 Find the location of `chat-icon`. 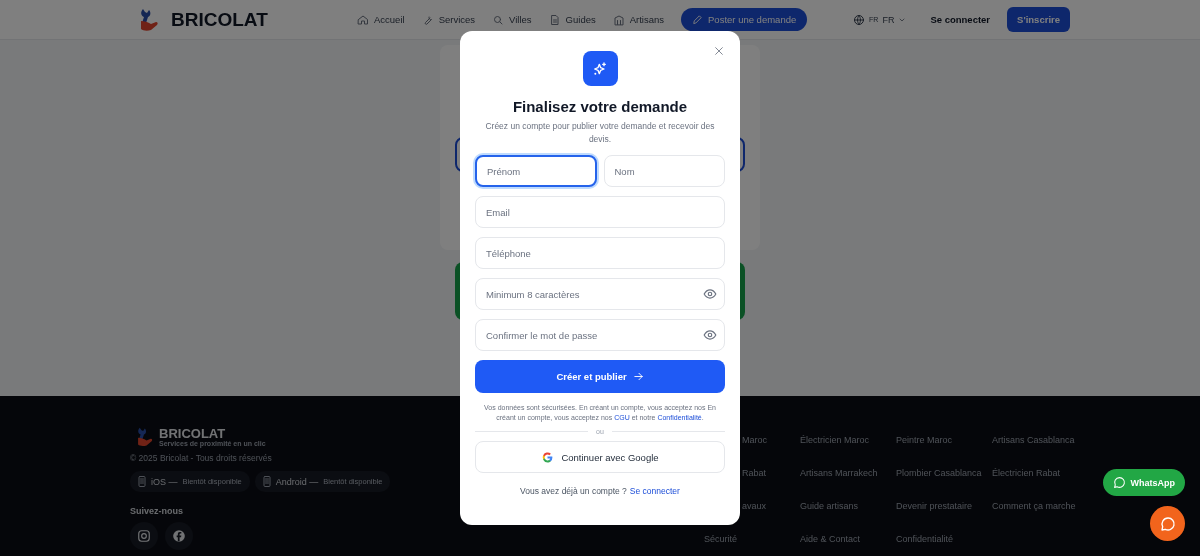

chat-icon is located at coordinates (1167, 523).